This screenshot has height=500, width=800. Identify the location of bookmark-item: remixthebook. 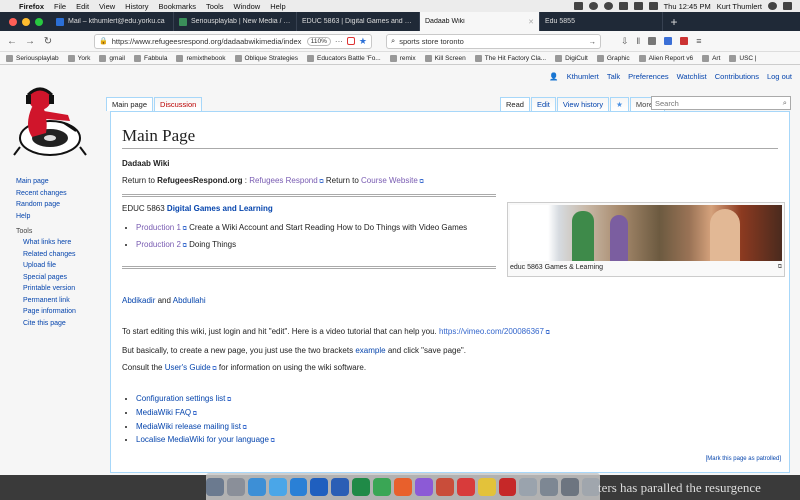
(201, 58).